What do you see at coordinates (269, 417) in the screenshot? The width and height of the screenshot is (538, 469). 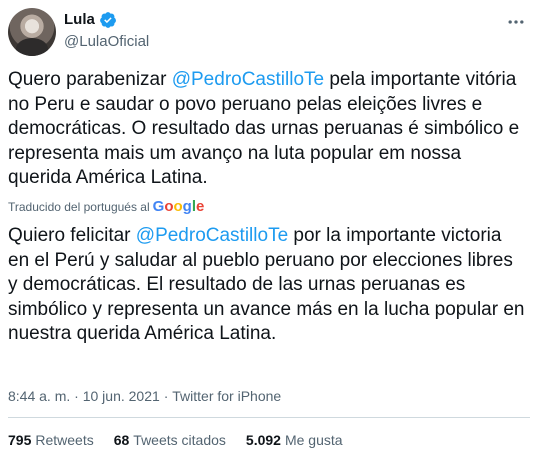 I see `divider` at bounding box center [269, 417].